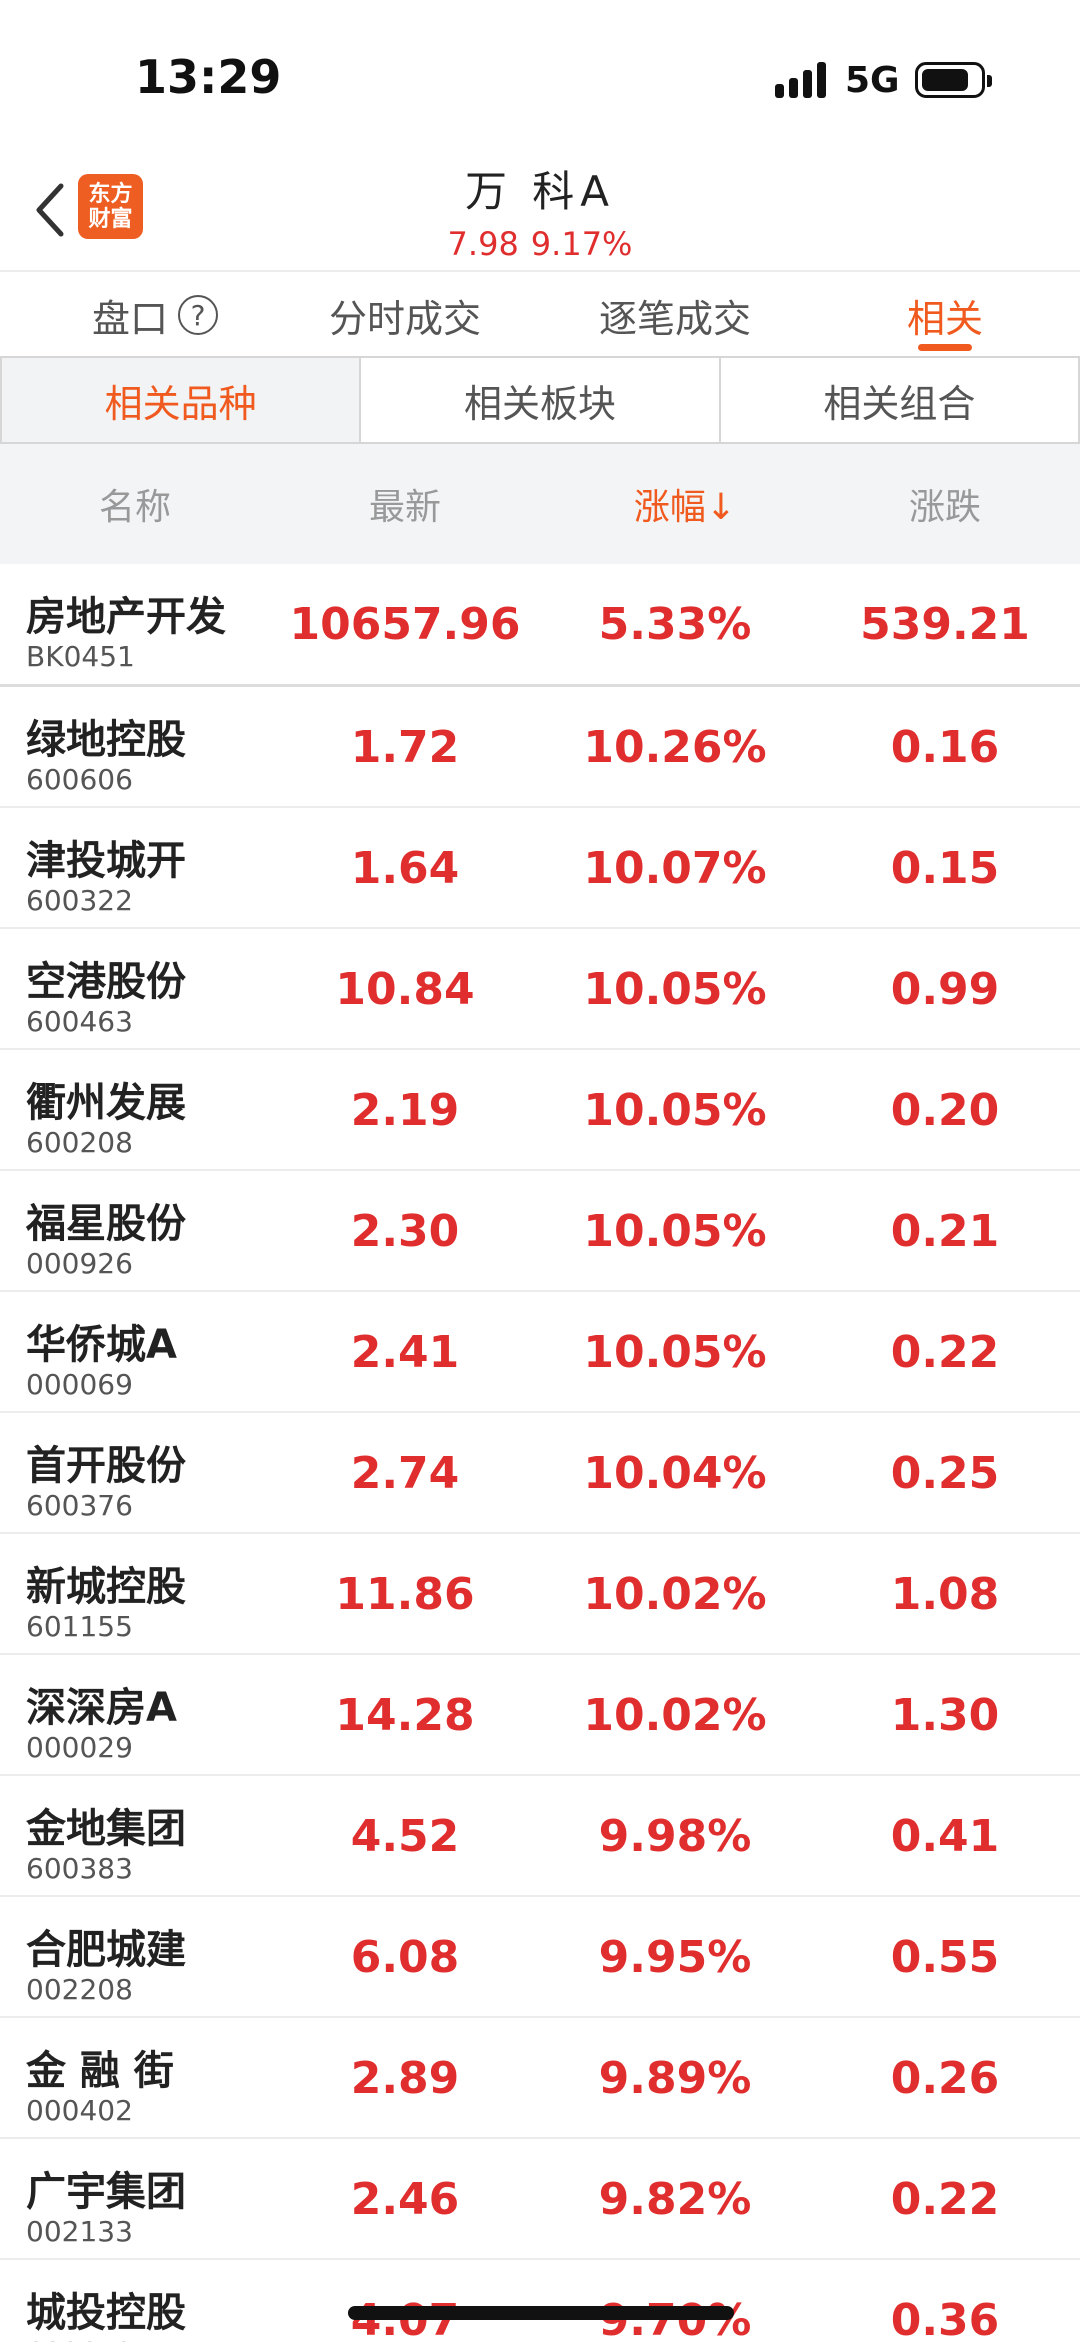  Describe the element at coordinates (405, 504) in the screenshot. I see `column-latest: 最新` at that location.